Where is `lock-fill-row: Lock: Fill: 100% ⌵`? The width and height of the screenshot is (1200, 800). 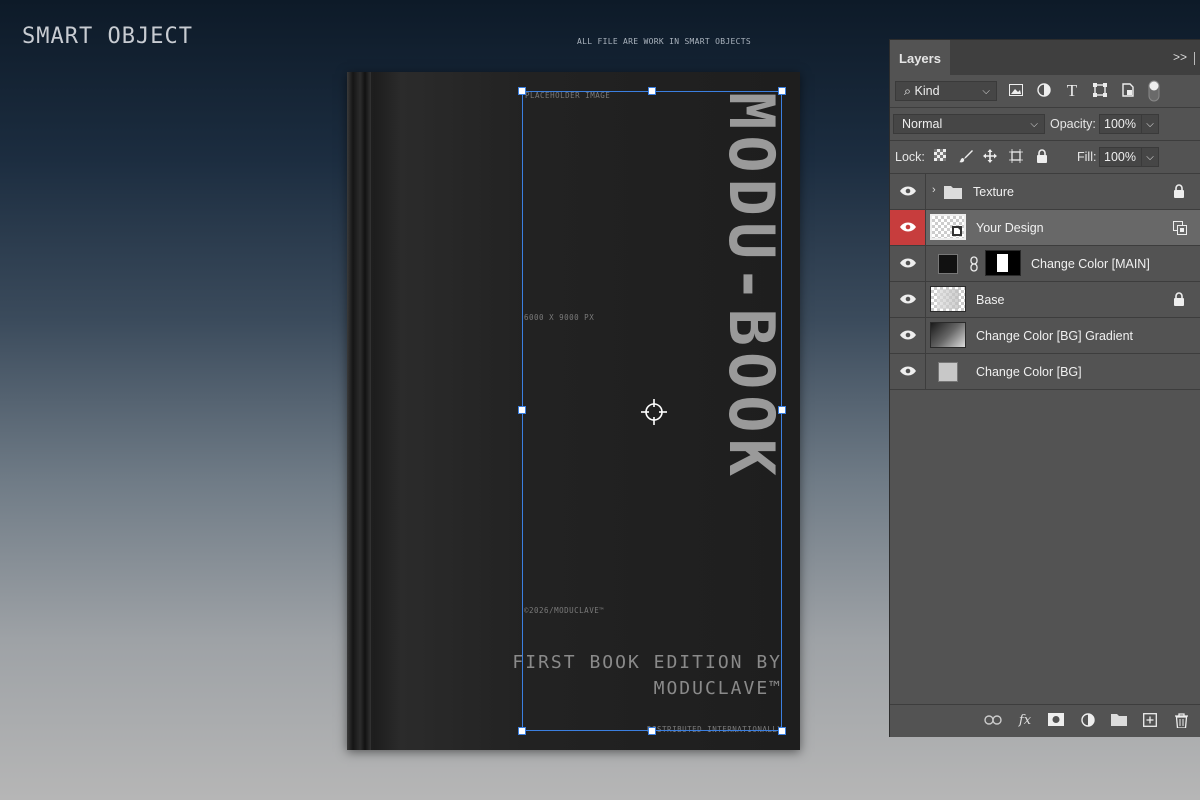 lock-fill-row: Lock: Fill: 100% ⌵ is located at coordinates (1045, 157).